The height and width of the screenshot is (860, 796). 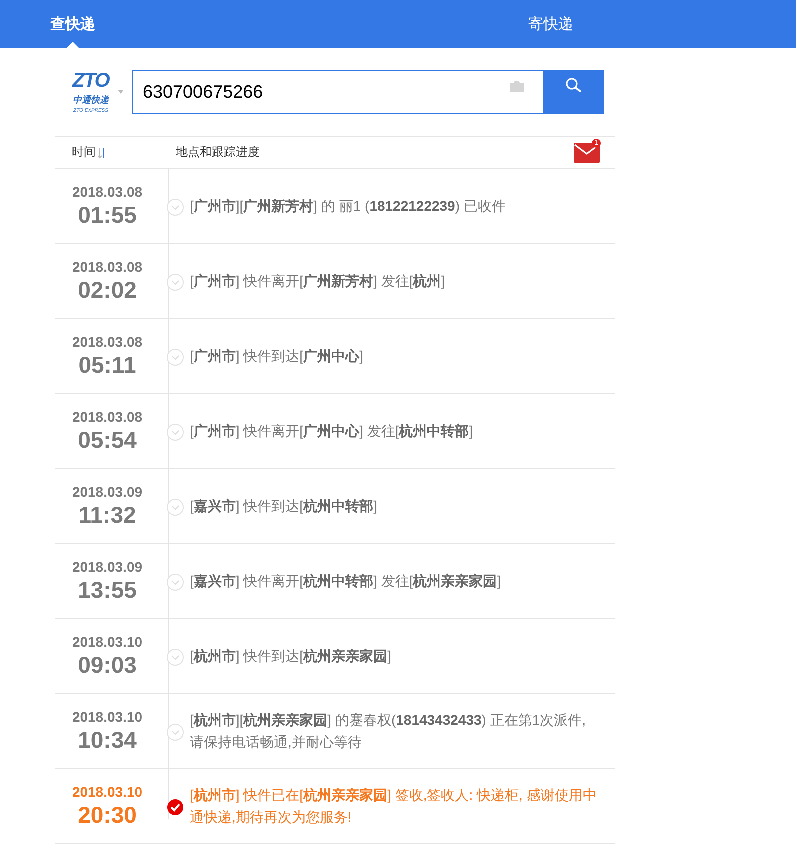 What do you see at coordinates (394, 806) in the screenshot?
I see `event-description: [杭州市] 快件已在[杭州亲亲家园] 签收,签收人: 快递柜, 感谢使用中通快递,期待再次为您服务!` at bounding box center [394, 806].